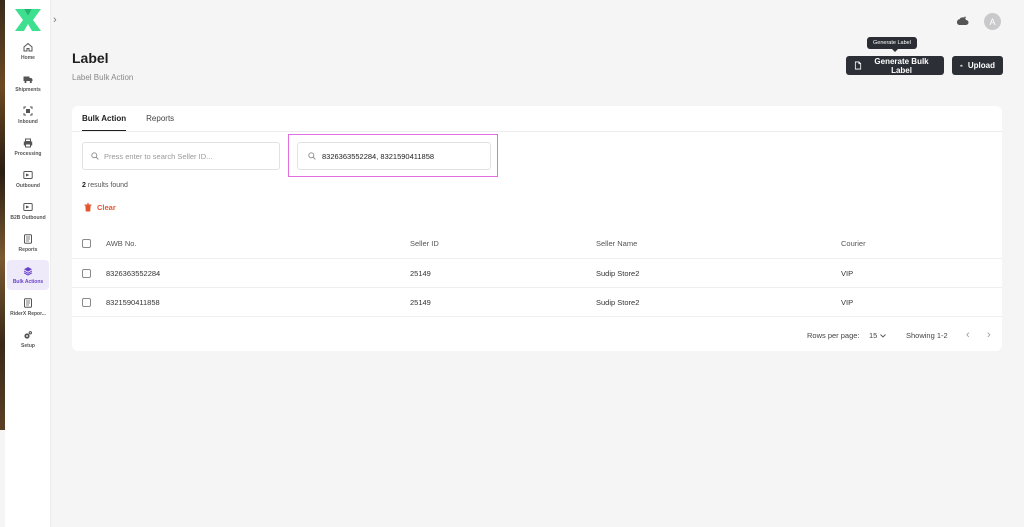  What do you see at coordinates (90, 58) in the screenshot?
I see `page-title: Label` at bounding box center [90, 58].